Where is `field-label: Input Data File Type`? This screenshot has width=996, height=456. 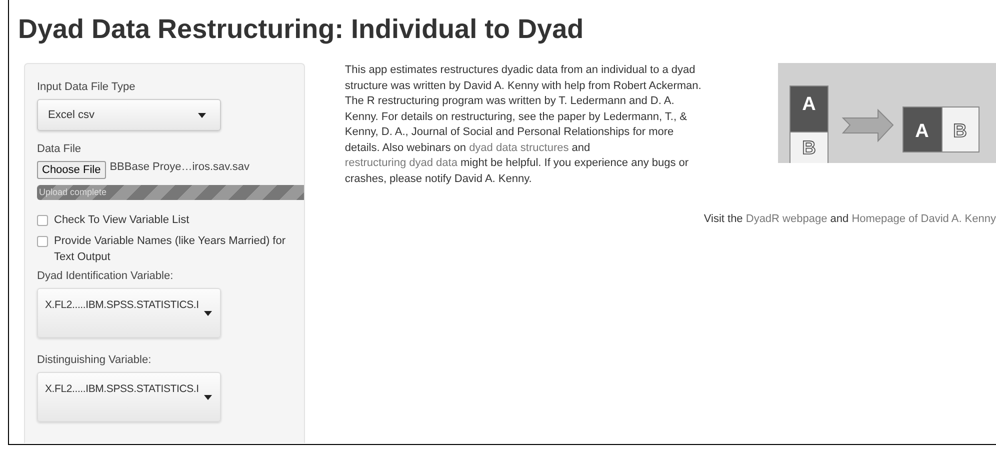 field-label: Input Data File Type is located at coordinates (86, 87).